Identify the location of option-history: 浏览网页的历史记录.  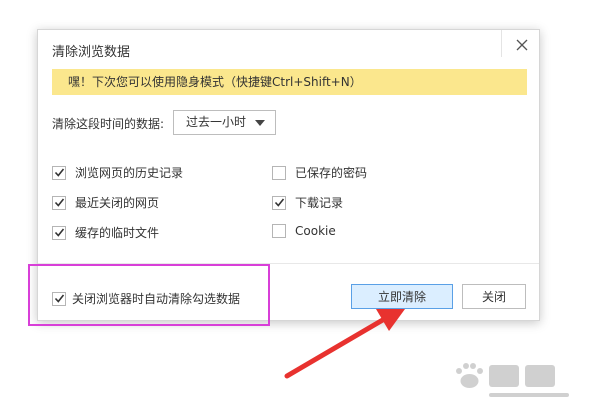
(117, 172).